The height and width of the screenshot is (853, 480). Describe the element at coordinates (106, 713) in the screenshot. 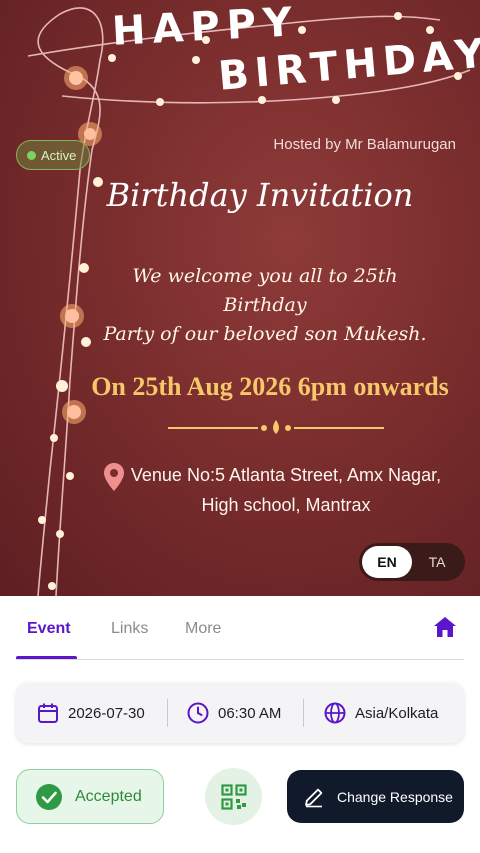

I see `event-date-text: 2026-07-30` at that location.